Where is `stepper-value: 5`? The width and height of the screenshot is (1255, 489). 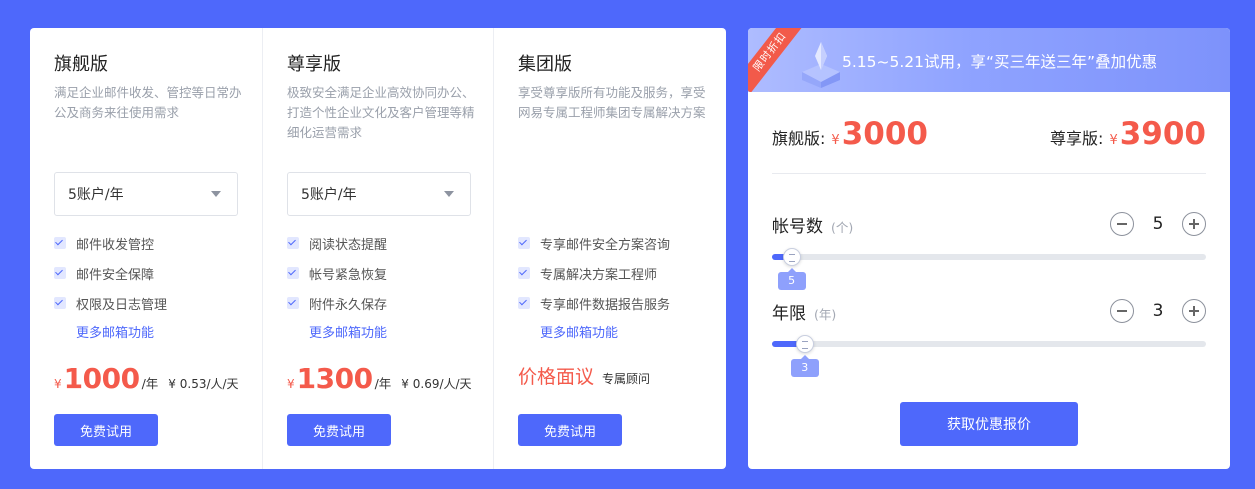 stepper-value: 5 is located at coordinates (1158, 224).